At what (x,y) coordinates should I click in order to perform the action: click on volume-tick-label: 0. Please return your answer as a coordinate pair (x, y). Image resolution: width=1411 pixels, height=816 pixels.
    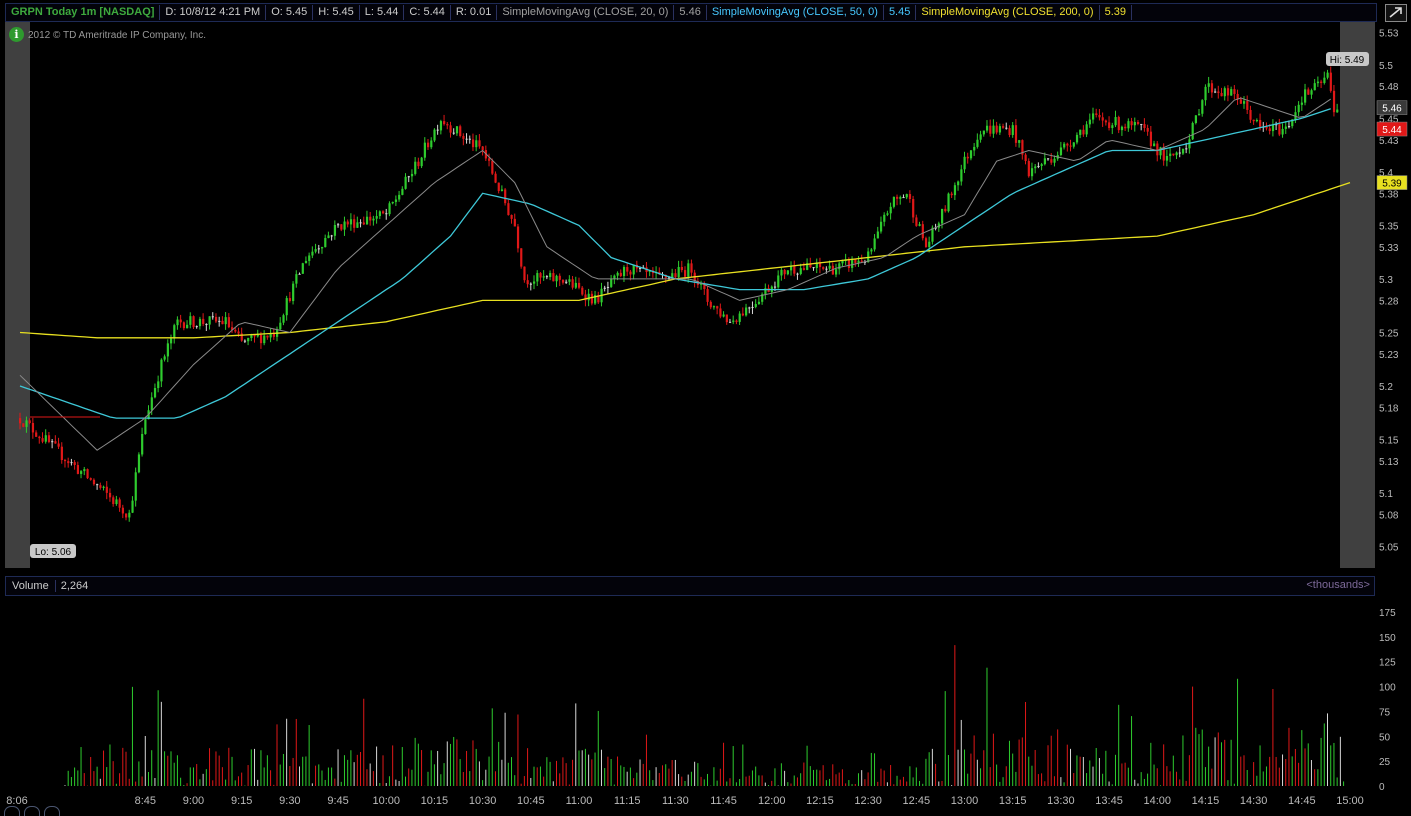
    Looking at the image, I should click on (1382, 787).